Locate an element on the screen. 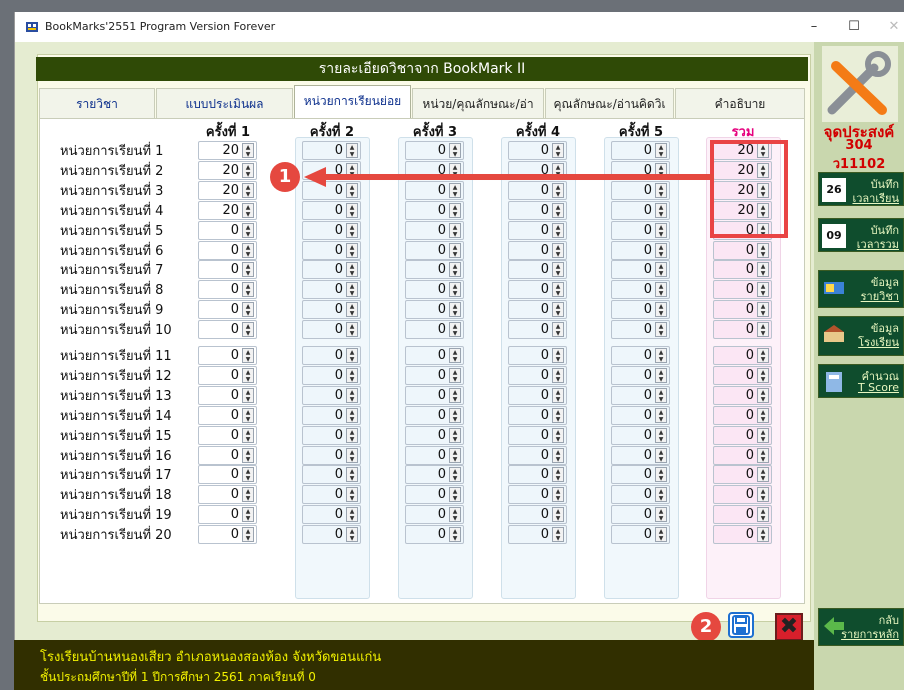 The height and width of the screenshot is (690, 904). tab-evaluation: แบบประเมินผล is located at coordinates (224, 103).